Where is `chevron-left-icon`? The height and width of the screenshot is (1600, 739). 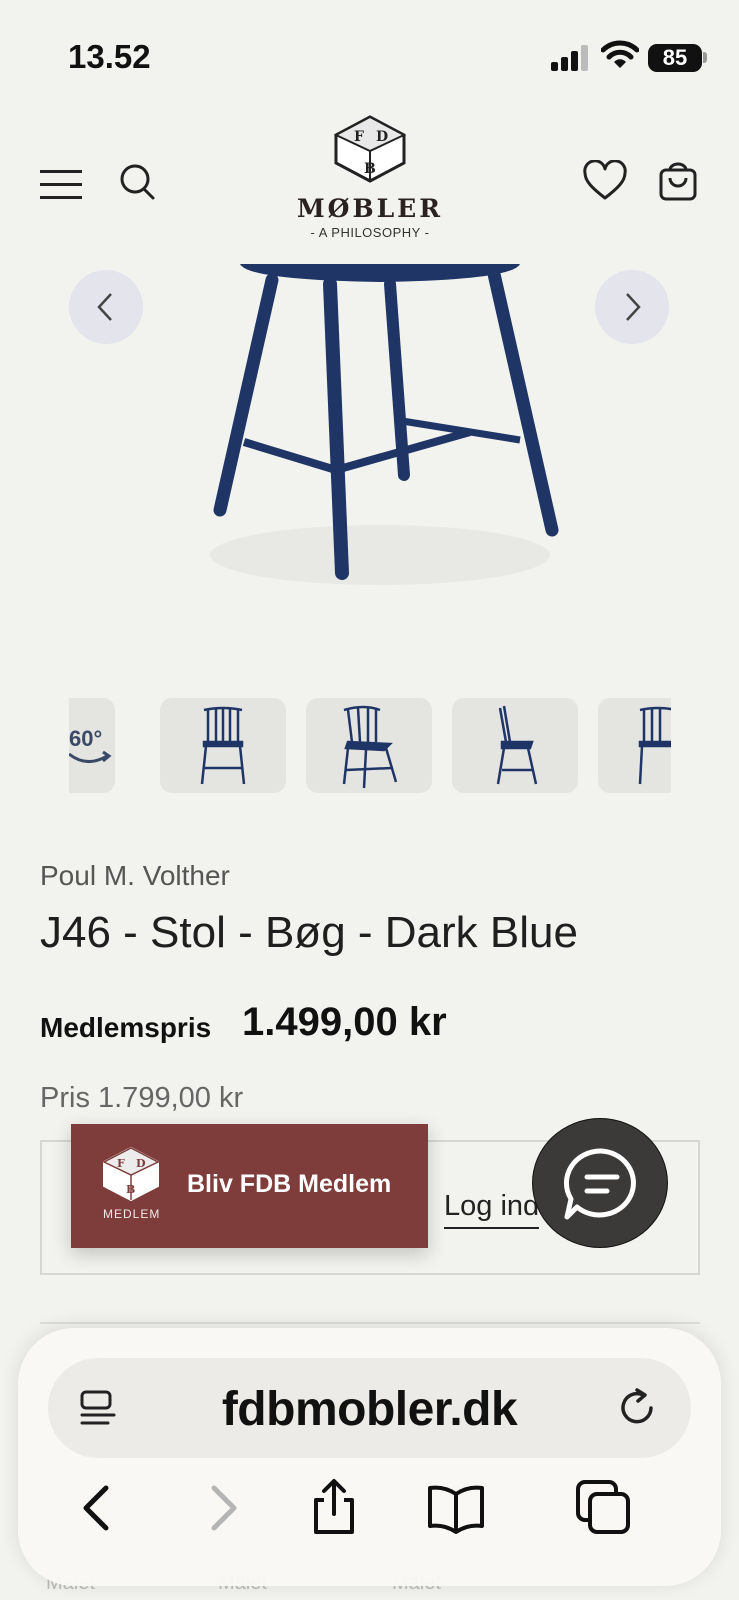 chevron-left-icon is located at coordinates (104, 307).